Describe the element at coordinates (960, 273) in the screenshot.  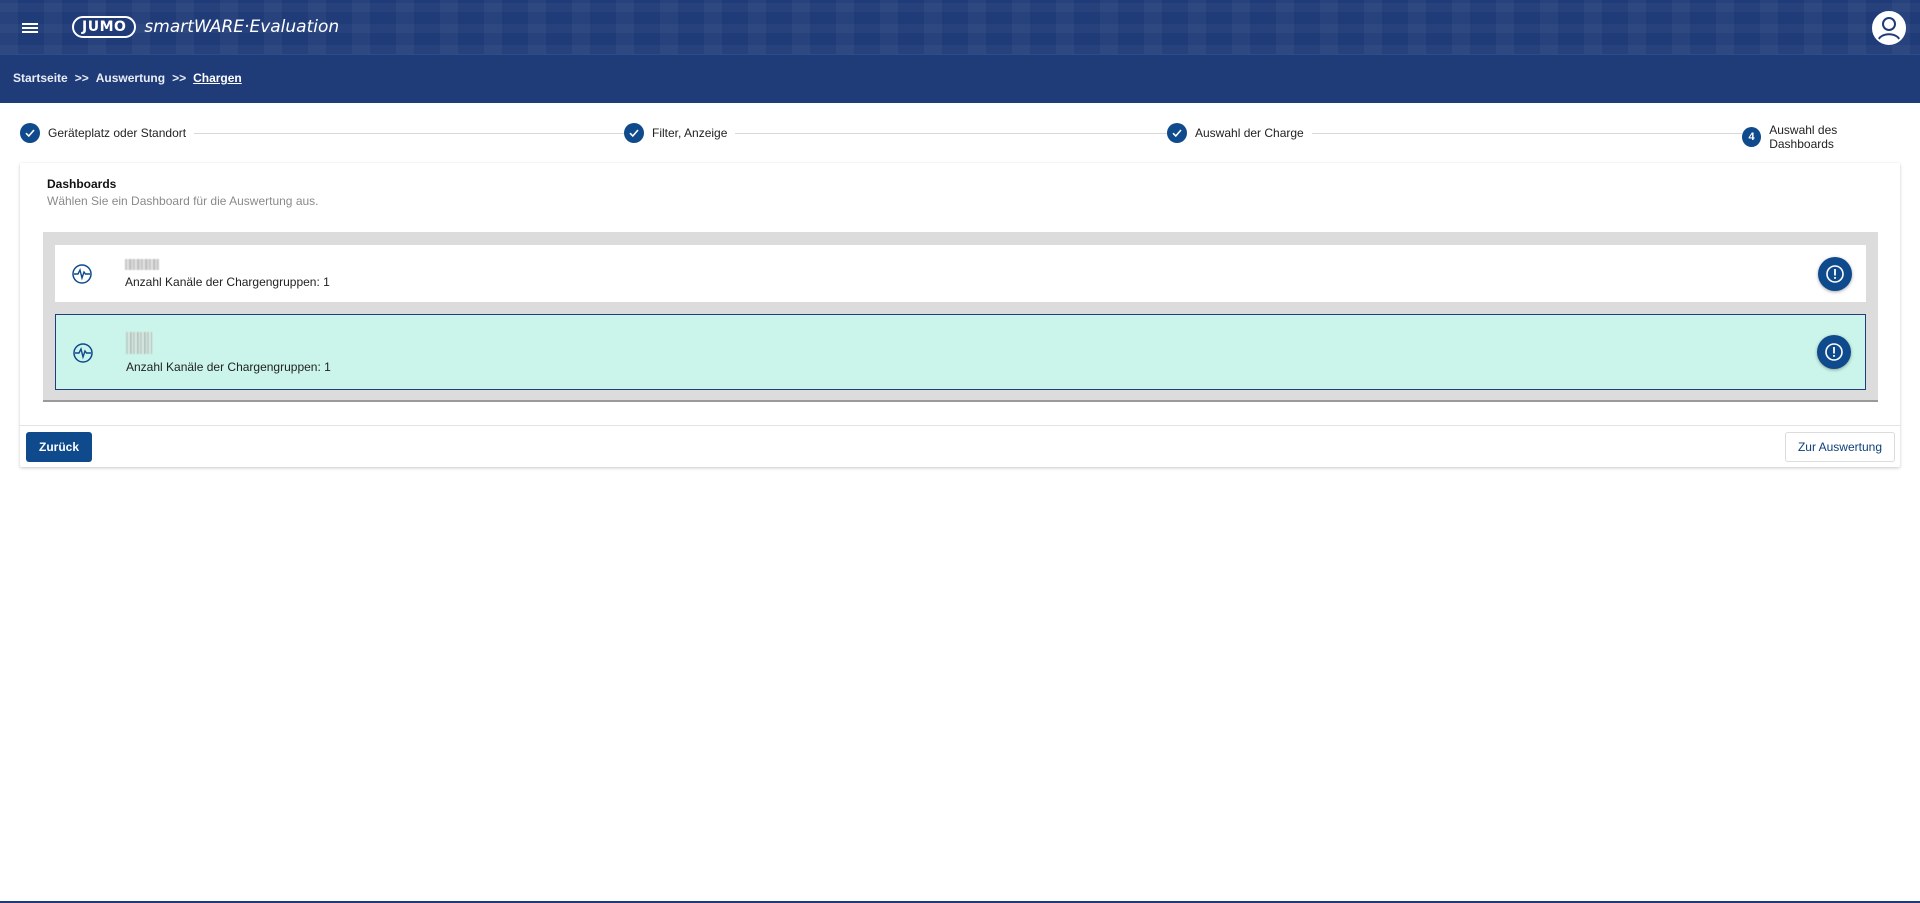
I see `dashboard-list-item: ████ Anzahl Kanäle der Chargengruppen: 1` at that location.